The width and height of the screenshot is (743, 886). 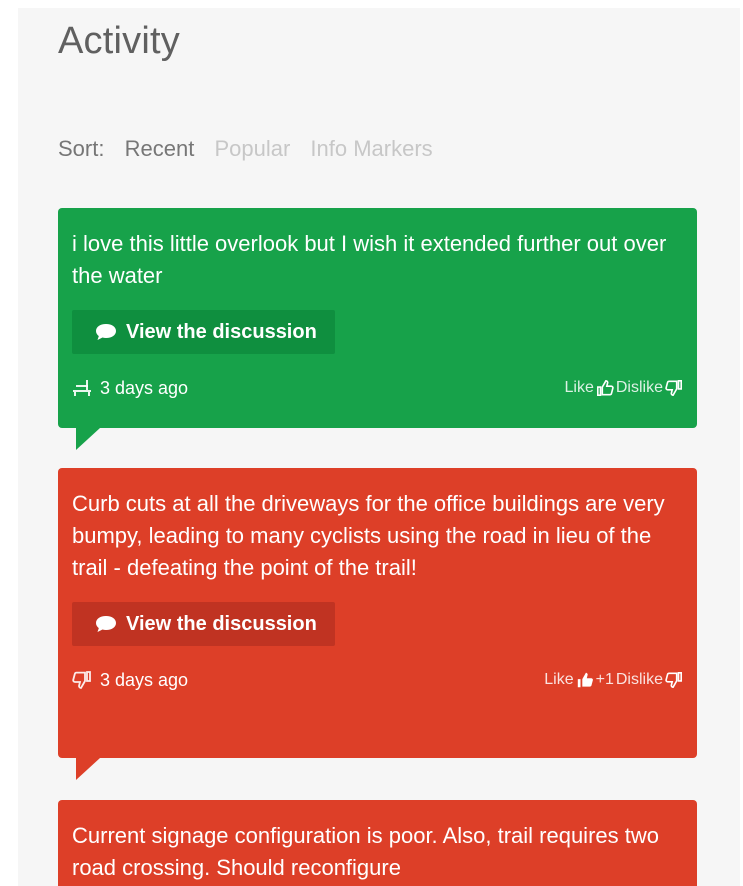 What do you see at coordinates (377, 680) in the screenshot?
I see `card-meta: 3 days ago Like +1 Dislike` at bounding box center [377, 680].